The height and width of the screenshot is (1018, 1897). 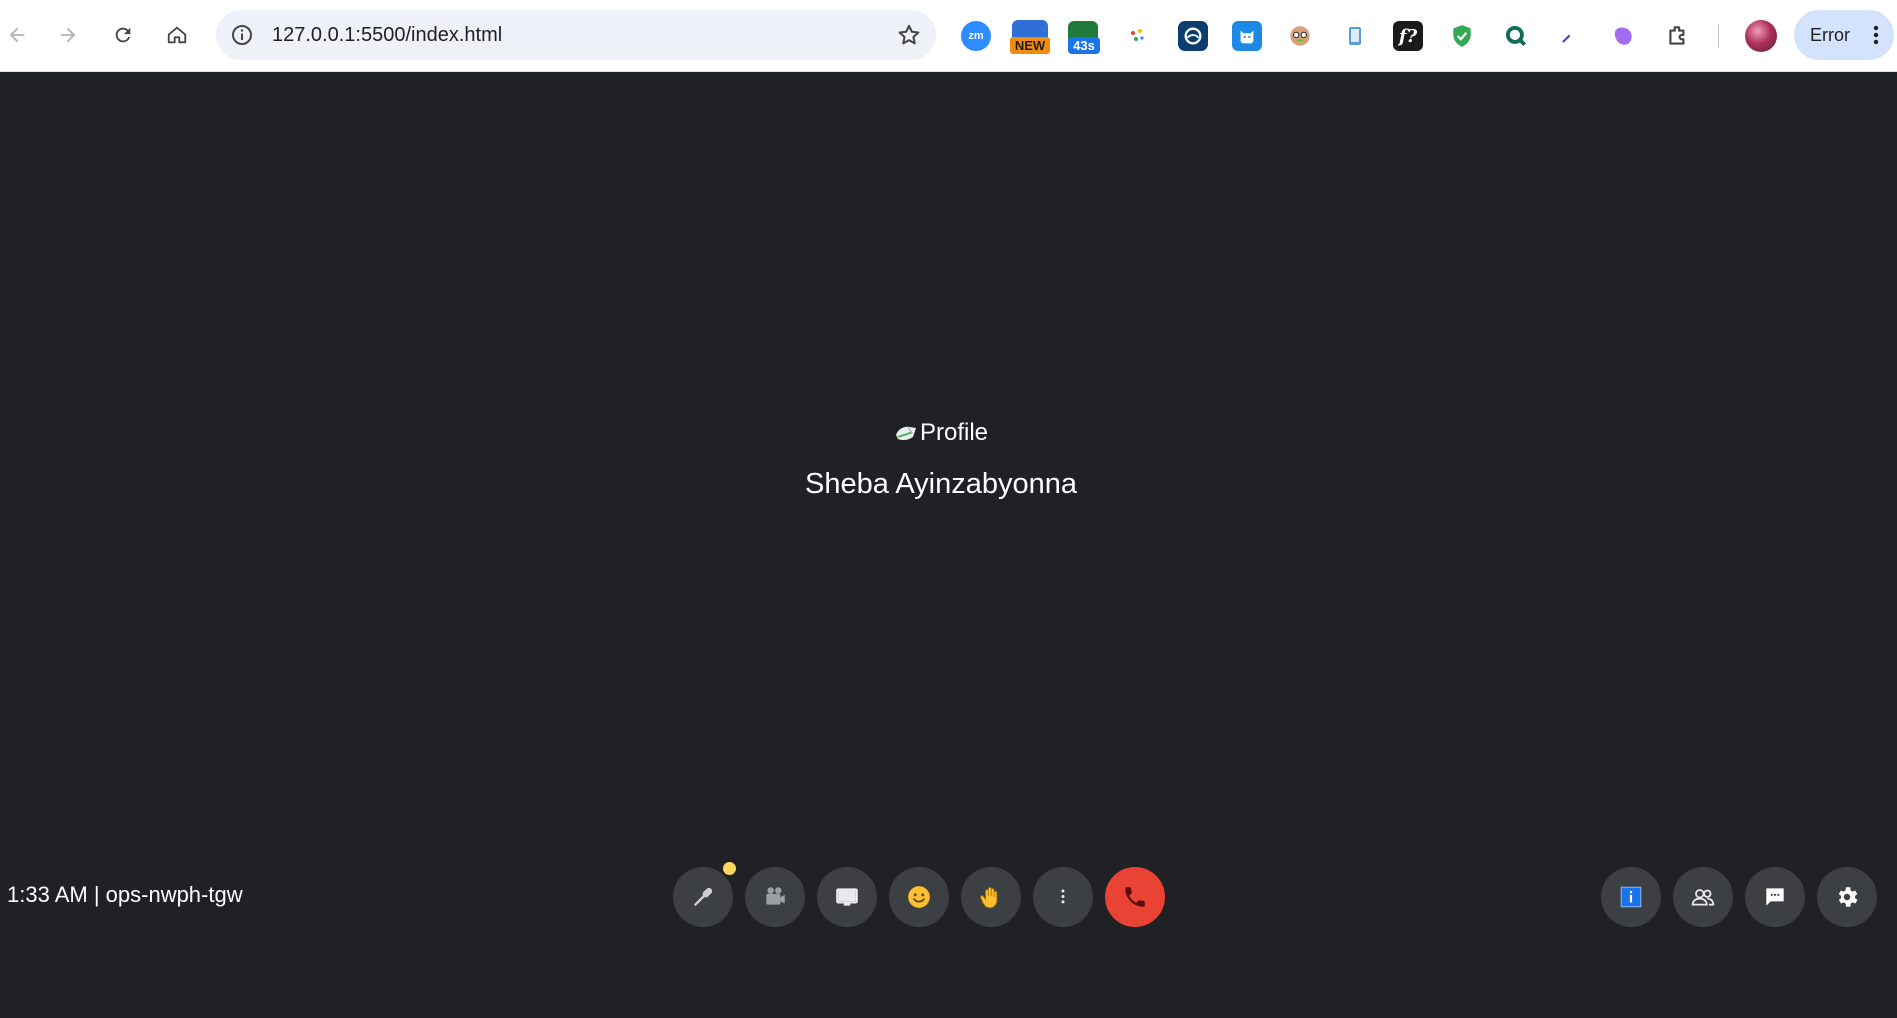 I want to click on browser-extension-icon, so click(x=1193, y=36).